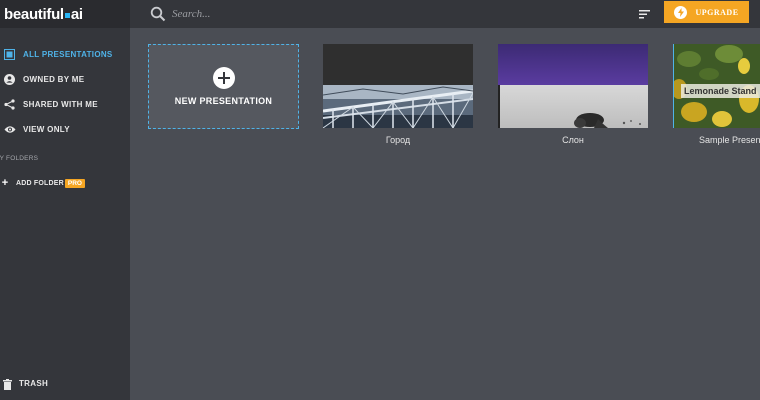 This screenshot has width=760, height=400. What do you see at coordinates (54, 79) in the screenshot?
I see `sidebar-item-label: OWNED BY ME` at bounding box center [54, 79].